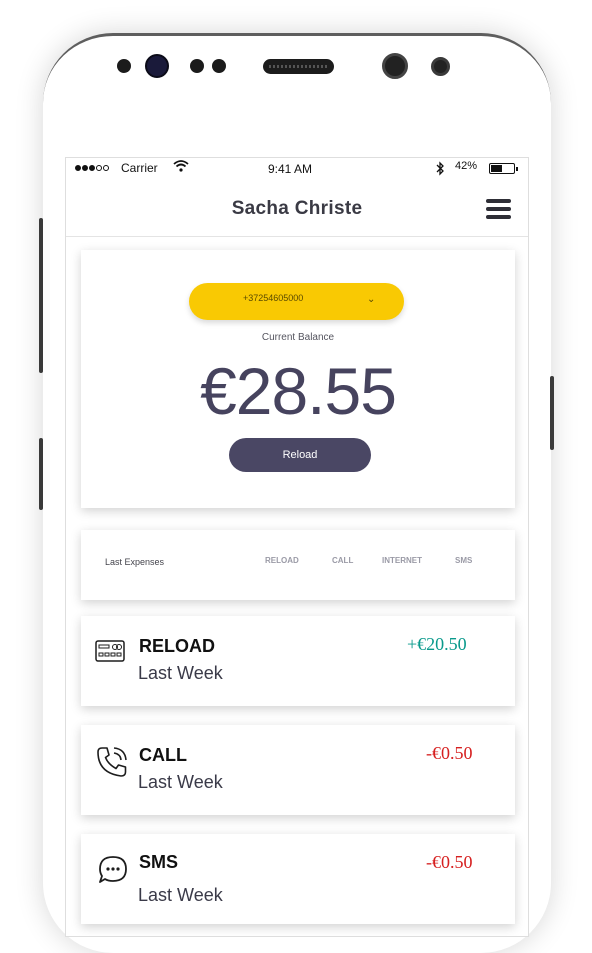 Image resolution: width=592 pixels, height=953 pixels. I want to click on filter-label: Last Expenses, so click(135, 562).